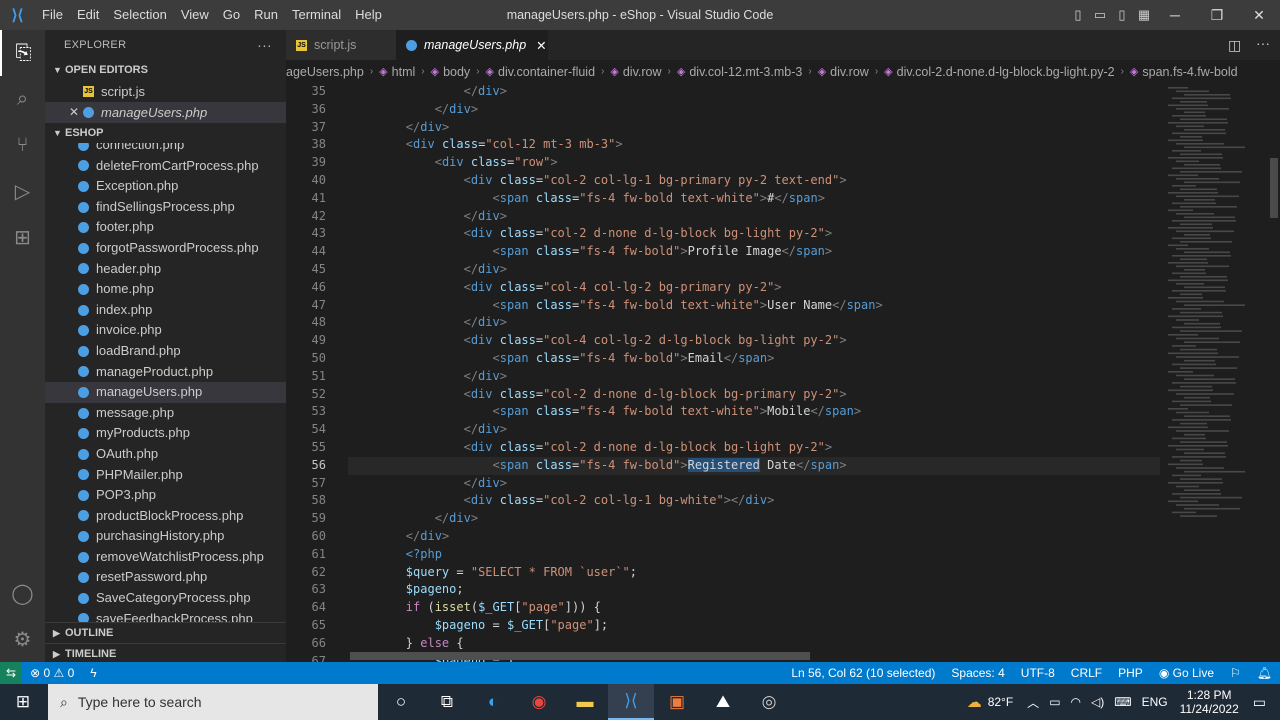 The image size is (1280, 720). I want to click on file-tree-item: invoice.php, so click(165, 330).